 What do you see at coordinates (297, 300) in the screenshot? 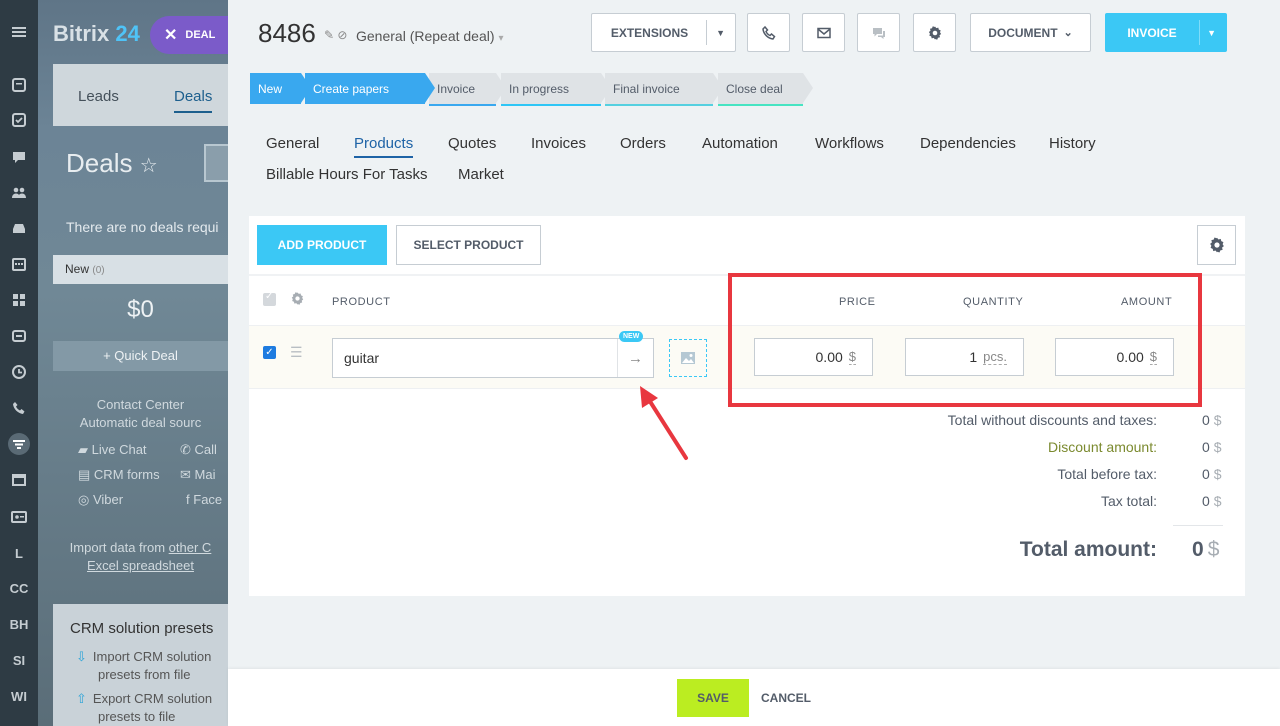
I see `column-settings-icon` at bounding box center [297, 300].